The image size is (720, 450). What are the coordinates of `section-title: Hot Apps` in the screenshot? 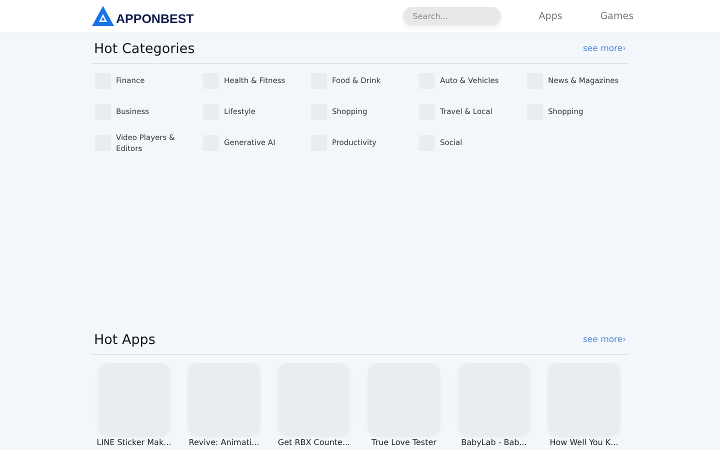 It's located at (125, 340).